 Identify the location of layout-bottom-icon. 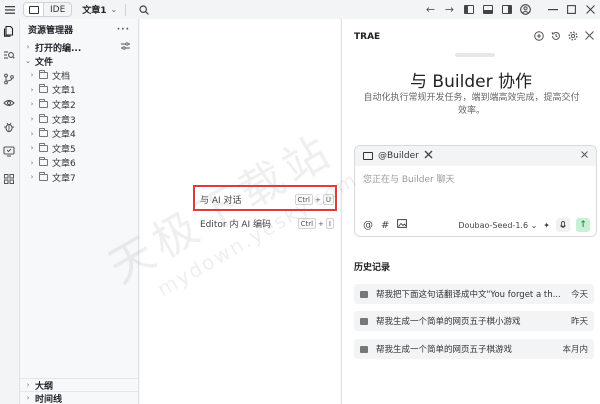
(487, 9).